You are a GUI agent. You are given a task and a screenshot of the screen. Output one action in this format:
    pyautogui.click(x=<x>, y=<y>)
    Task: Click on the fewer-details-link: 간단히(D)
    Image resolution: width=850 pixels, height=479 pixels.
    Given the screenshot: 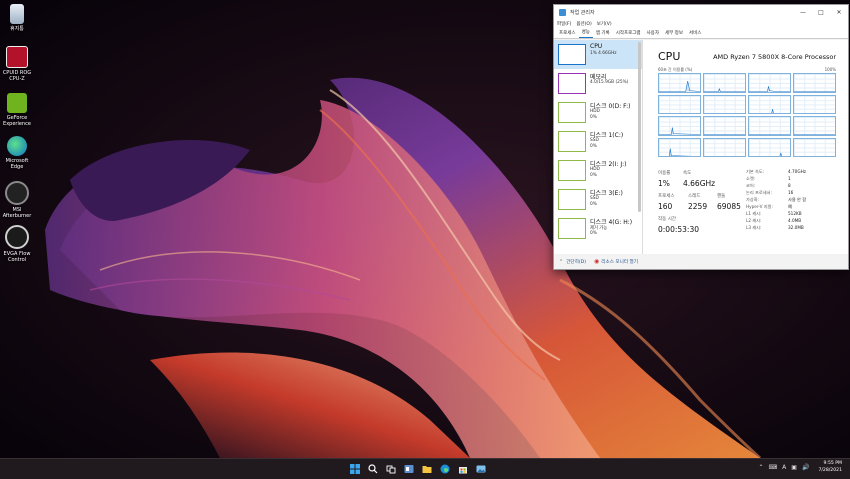 What is the action you would take?
    pyautogui.click(x=576, y=262)
    